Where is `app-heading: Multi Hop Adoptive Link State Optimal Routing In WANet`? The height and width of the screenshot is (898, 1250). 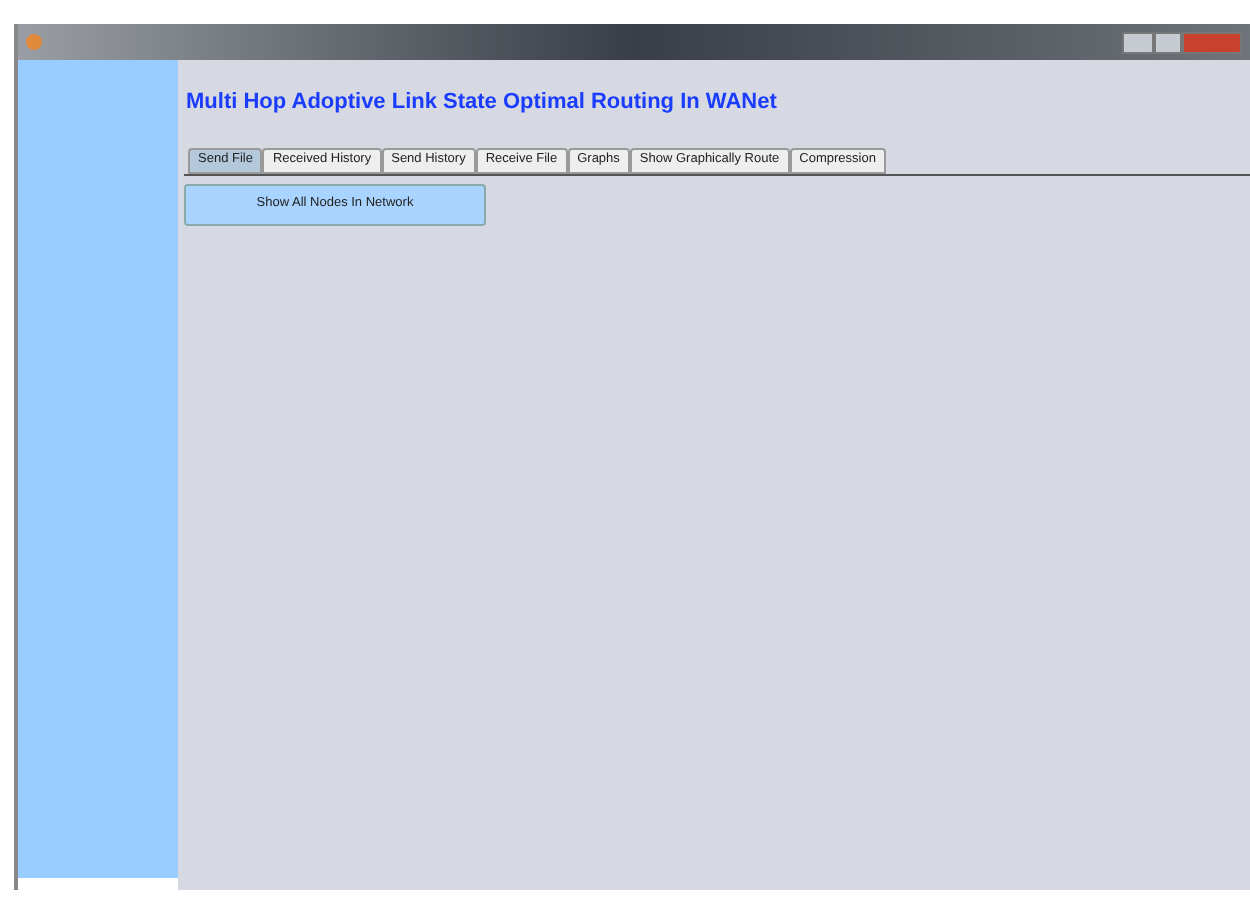 app-heading: Multi Hop Adoptive Link State Optimal Routing In WANet is located at coordinates (482, 103).